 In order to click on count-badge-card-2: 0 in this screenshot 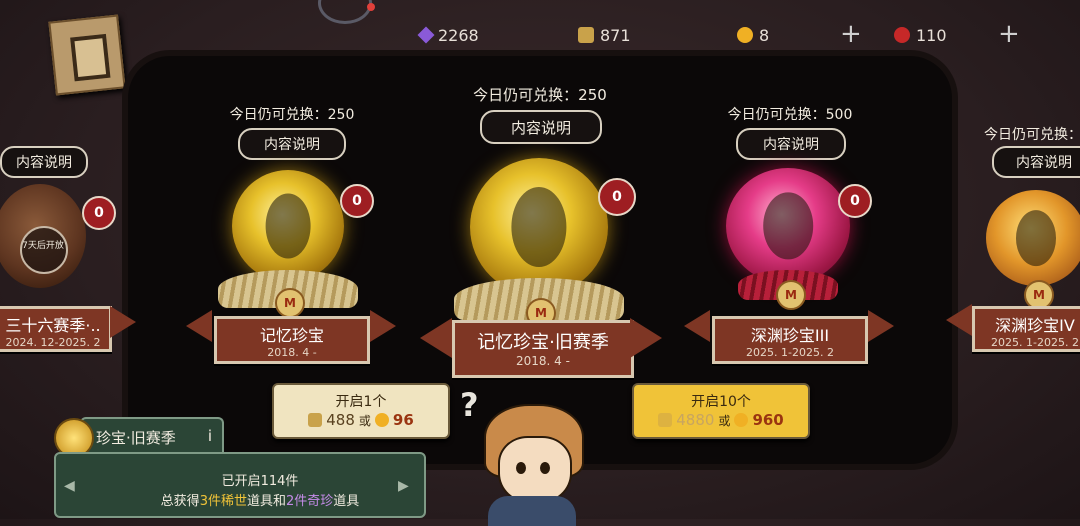, I will do `click(617, 197)`.